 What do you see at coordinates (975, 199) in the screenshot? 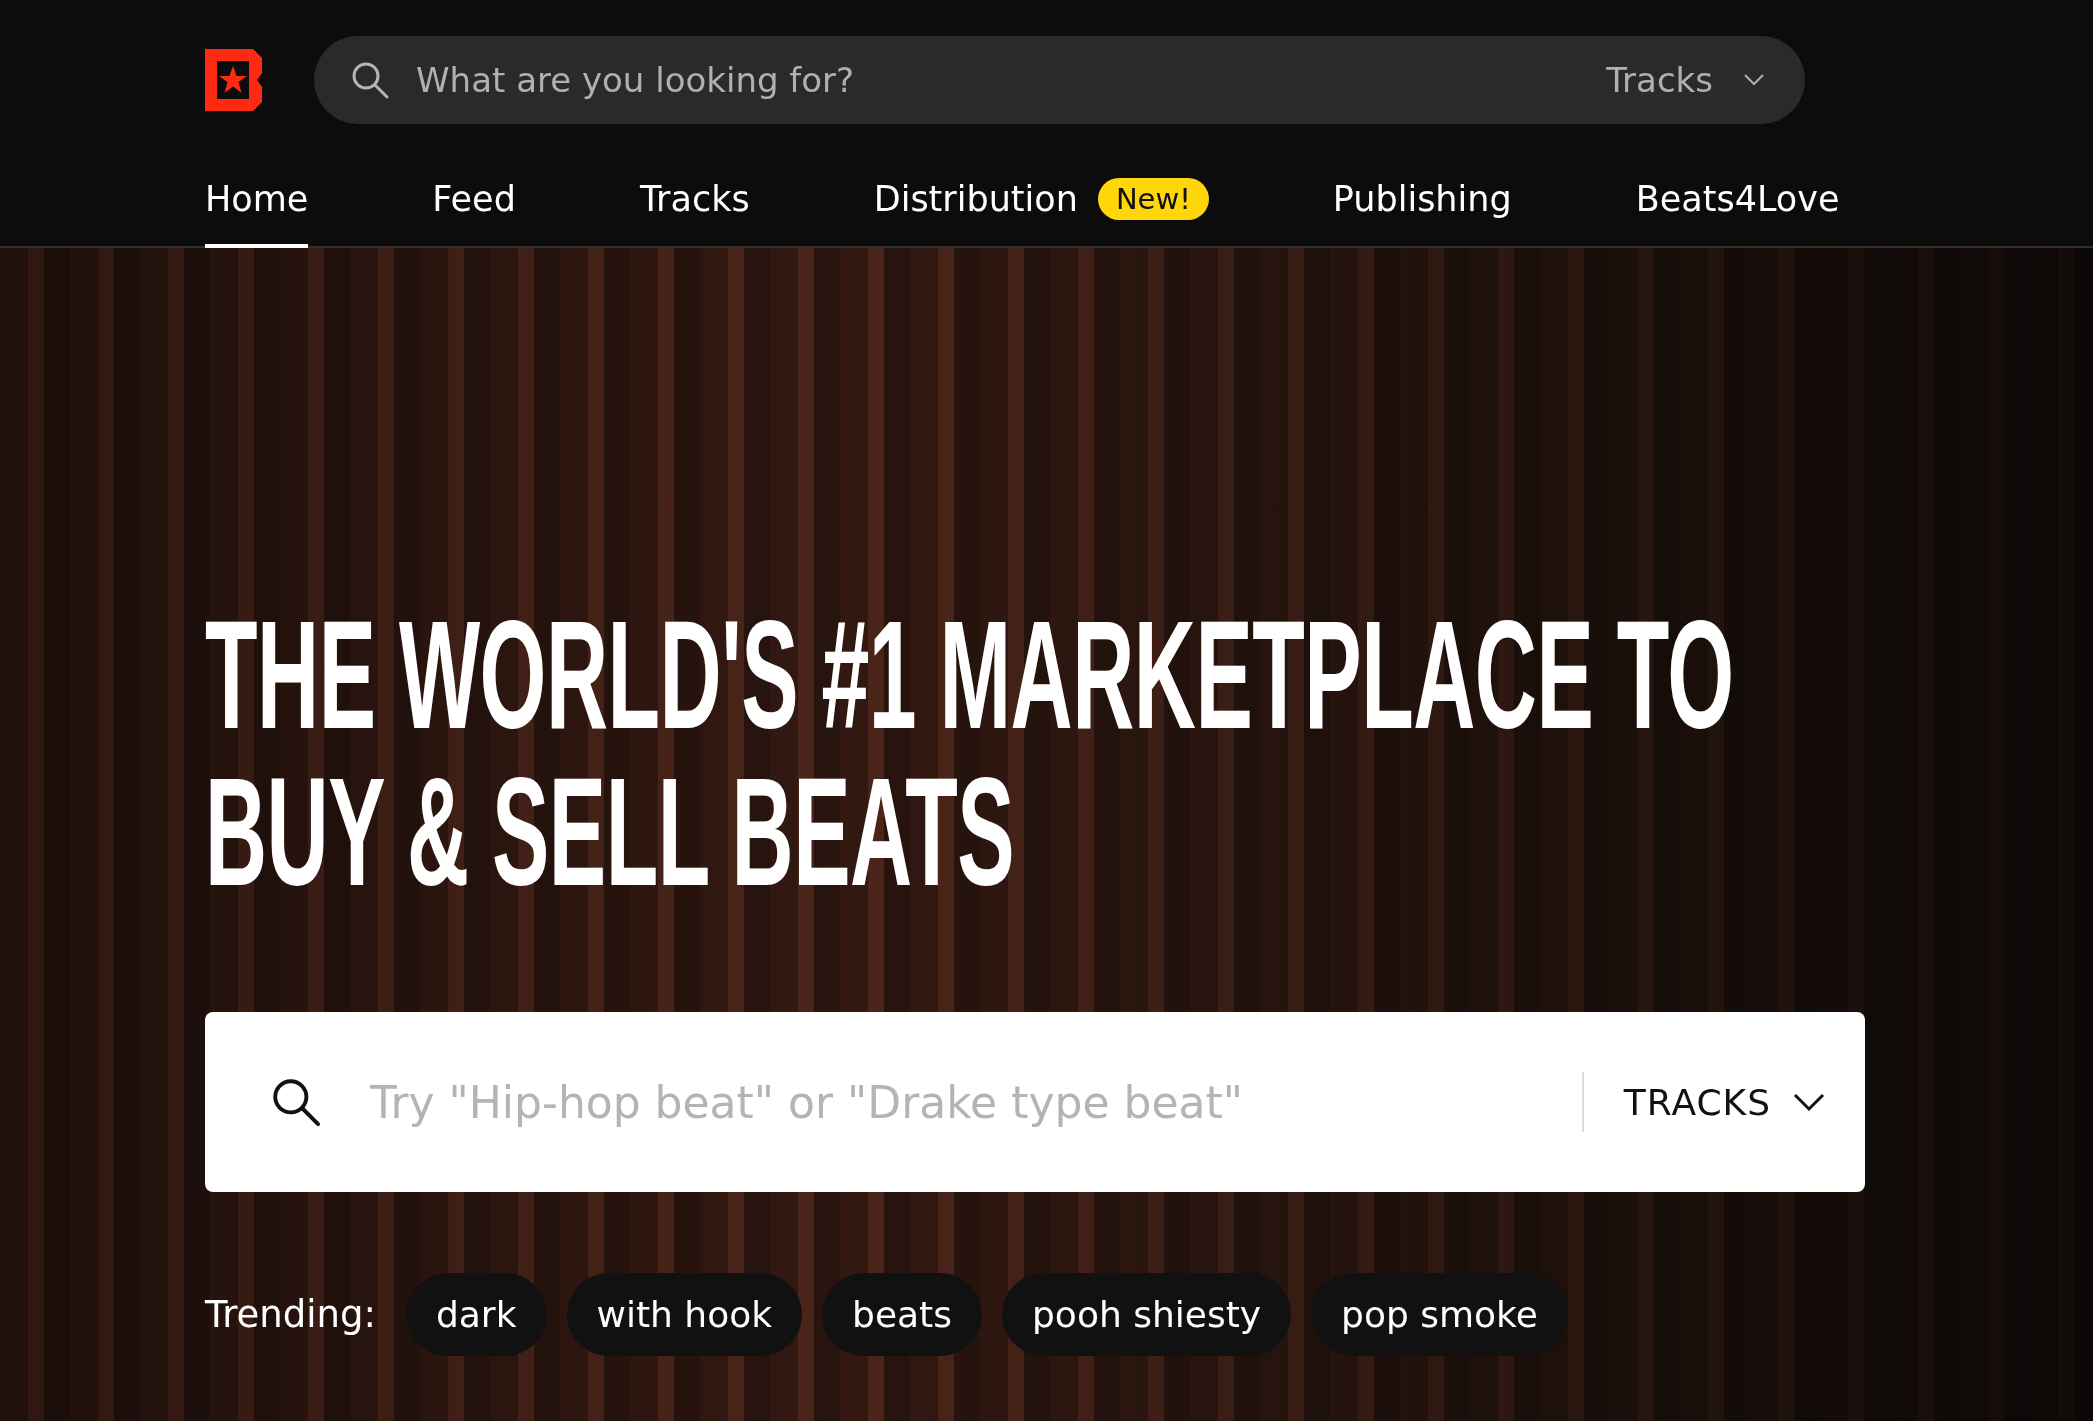
I see `nav-tab: Distribution` at bounding box center [975, 199].